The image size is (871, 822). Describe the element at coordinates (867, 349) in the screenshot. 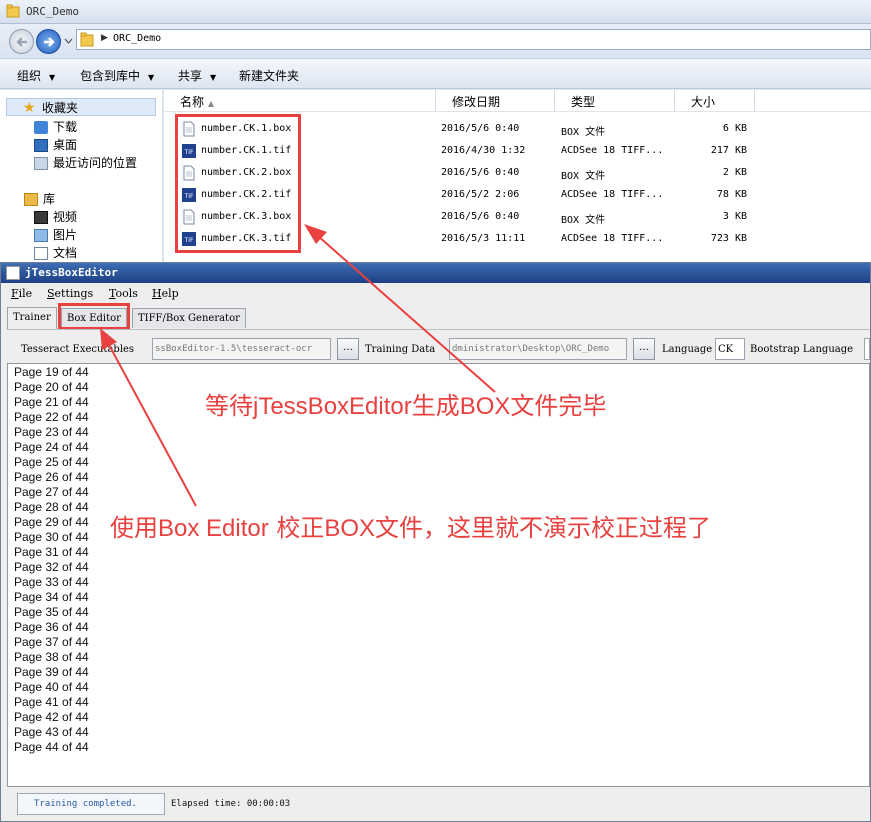

I see `bootstrap-language-field` at that location.